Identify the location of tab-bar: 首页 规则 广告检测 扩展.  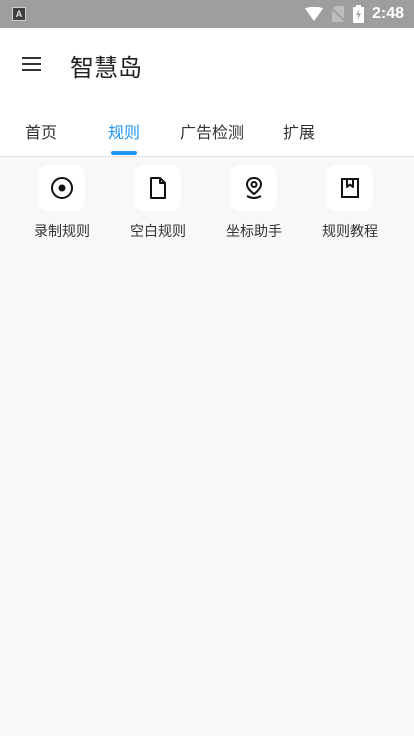
(207, 129).